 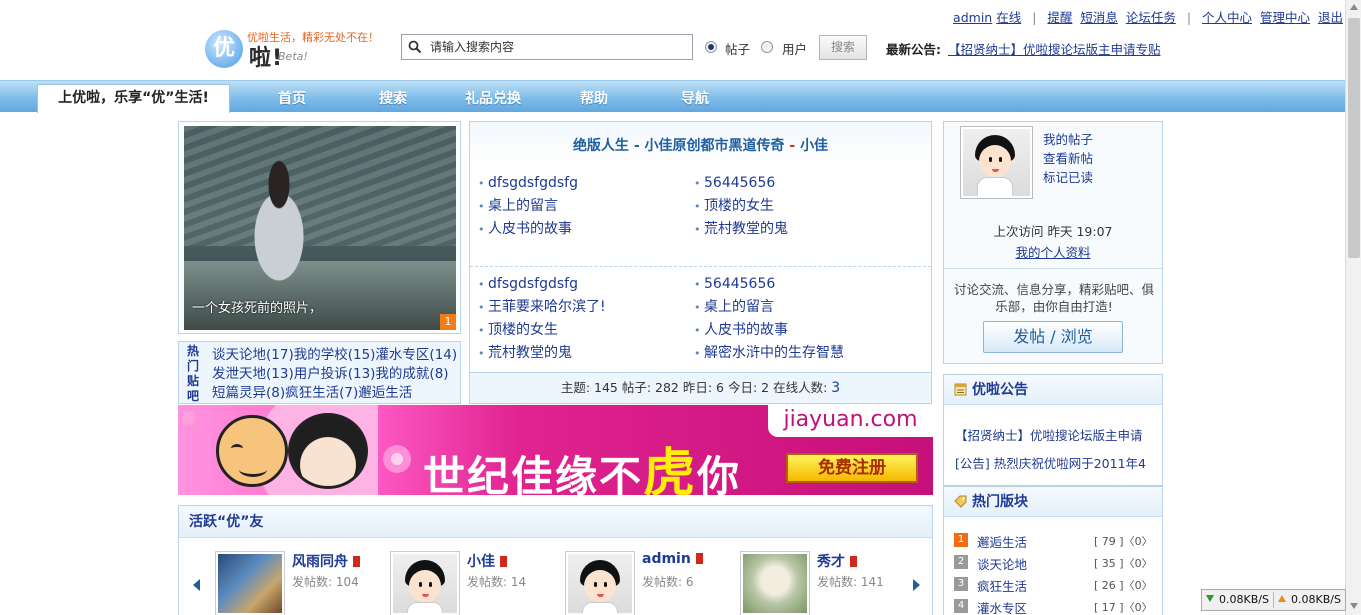 What do you see at coordinates (801, 353) in the screenshot?
I see `thread-link: 解密水浒中的生存智慧` at bounding box center [801, 353].